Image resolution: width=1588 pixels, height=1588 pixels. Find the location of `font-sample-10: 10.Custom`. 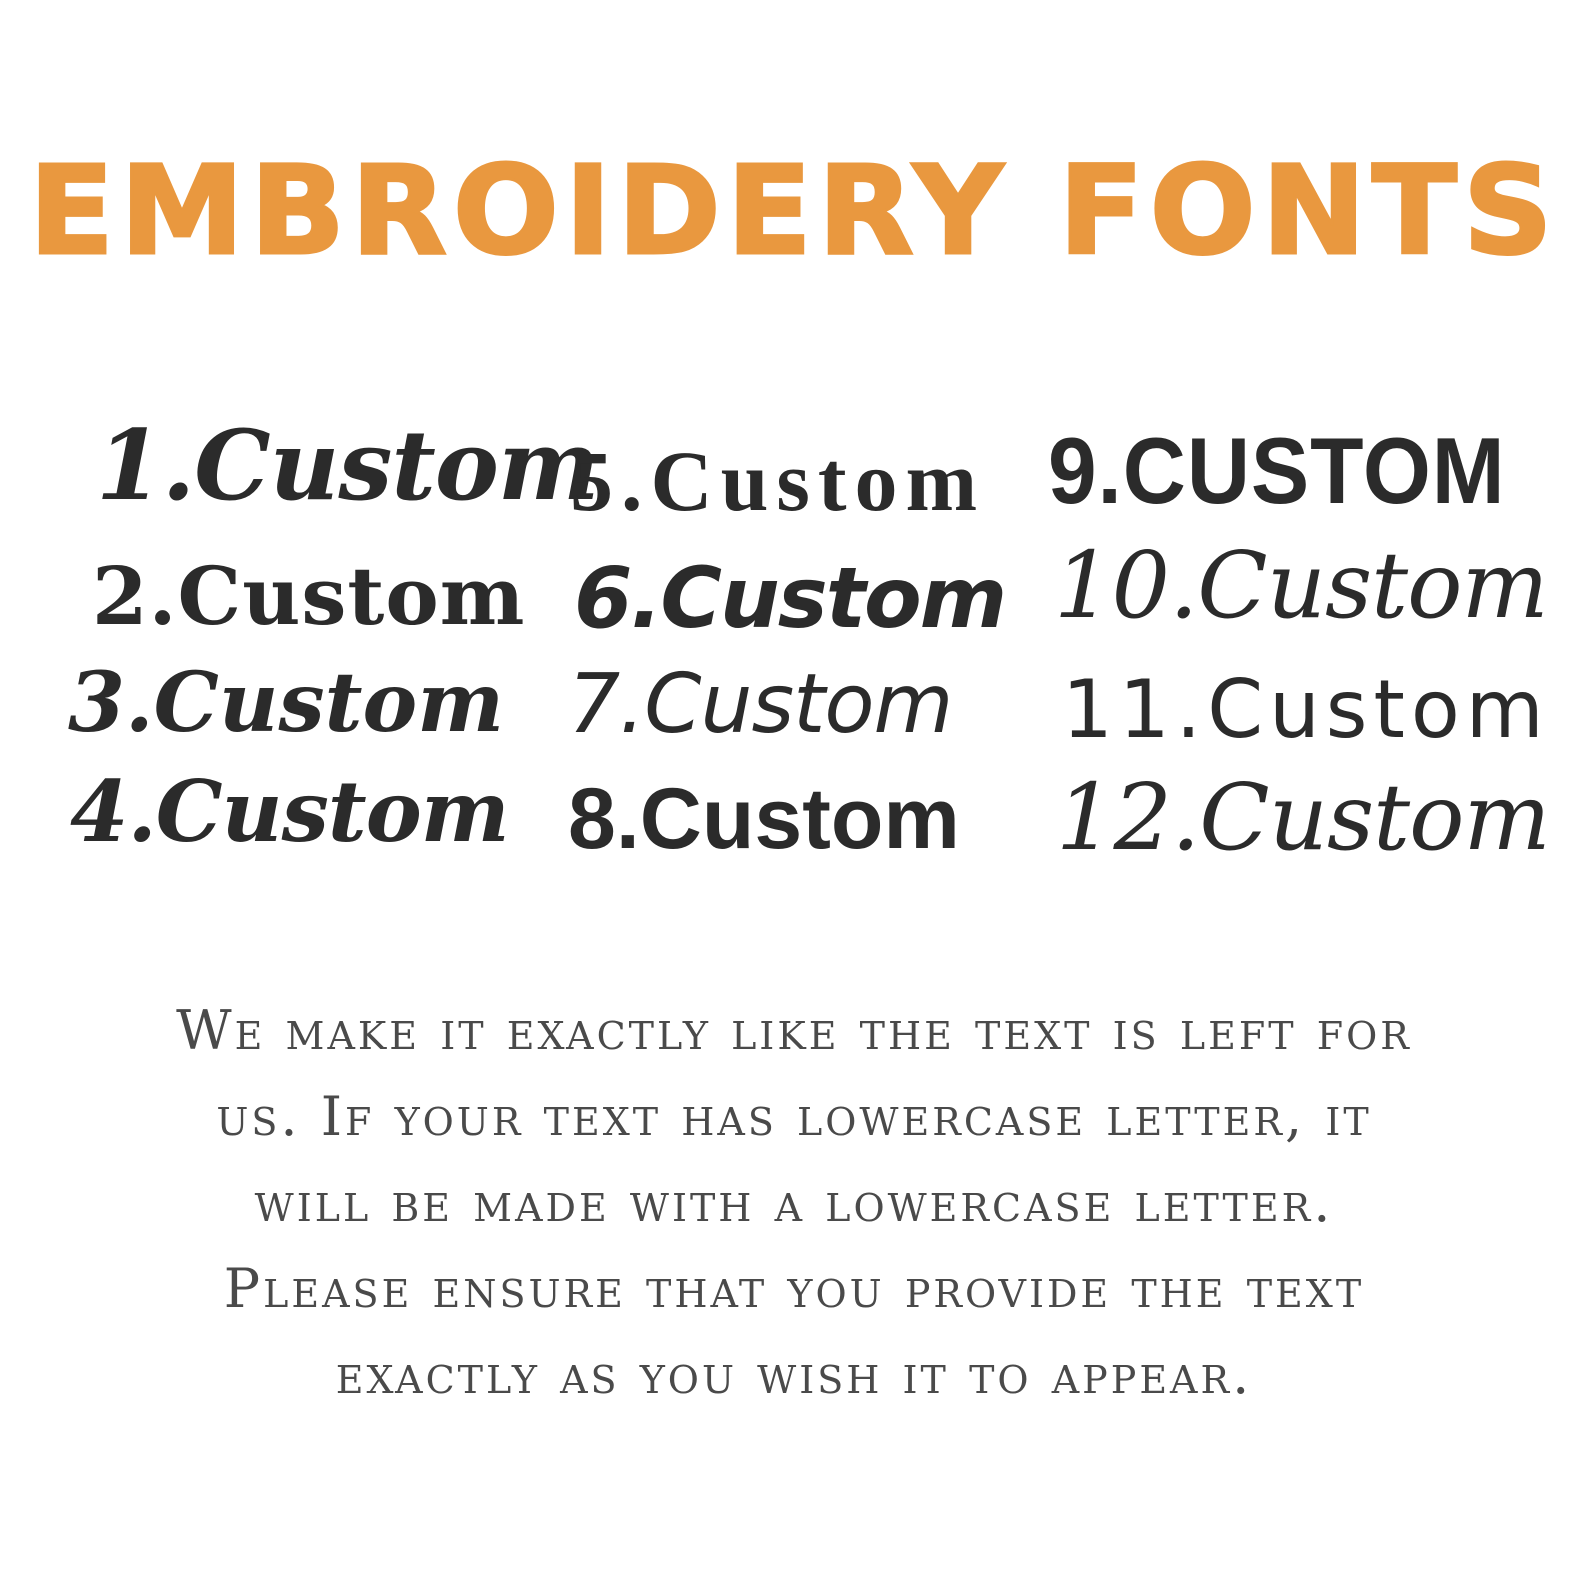

font-sample-10: 10.Custom is located at coordinates (1301, 585).